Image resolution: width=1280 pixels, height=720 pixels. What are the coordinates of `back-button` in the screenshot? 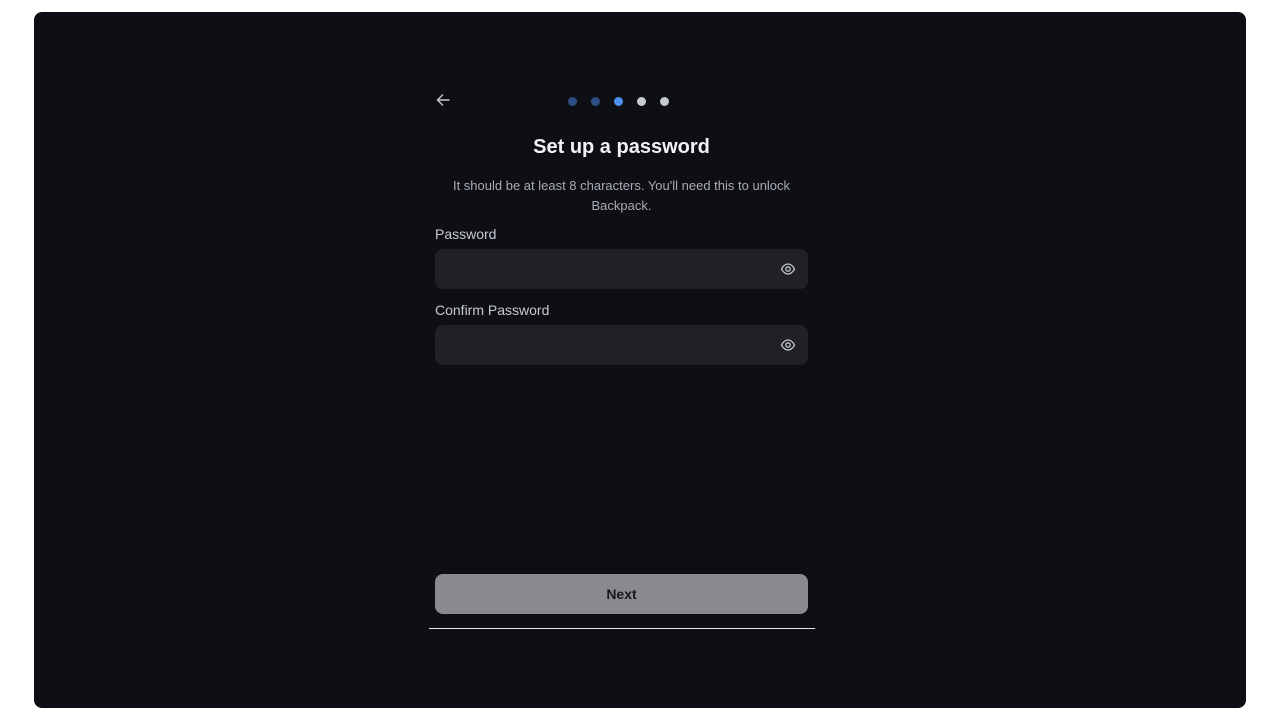 It's located at (445, 102).